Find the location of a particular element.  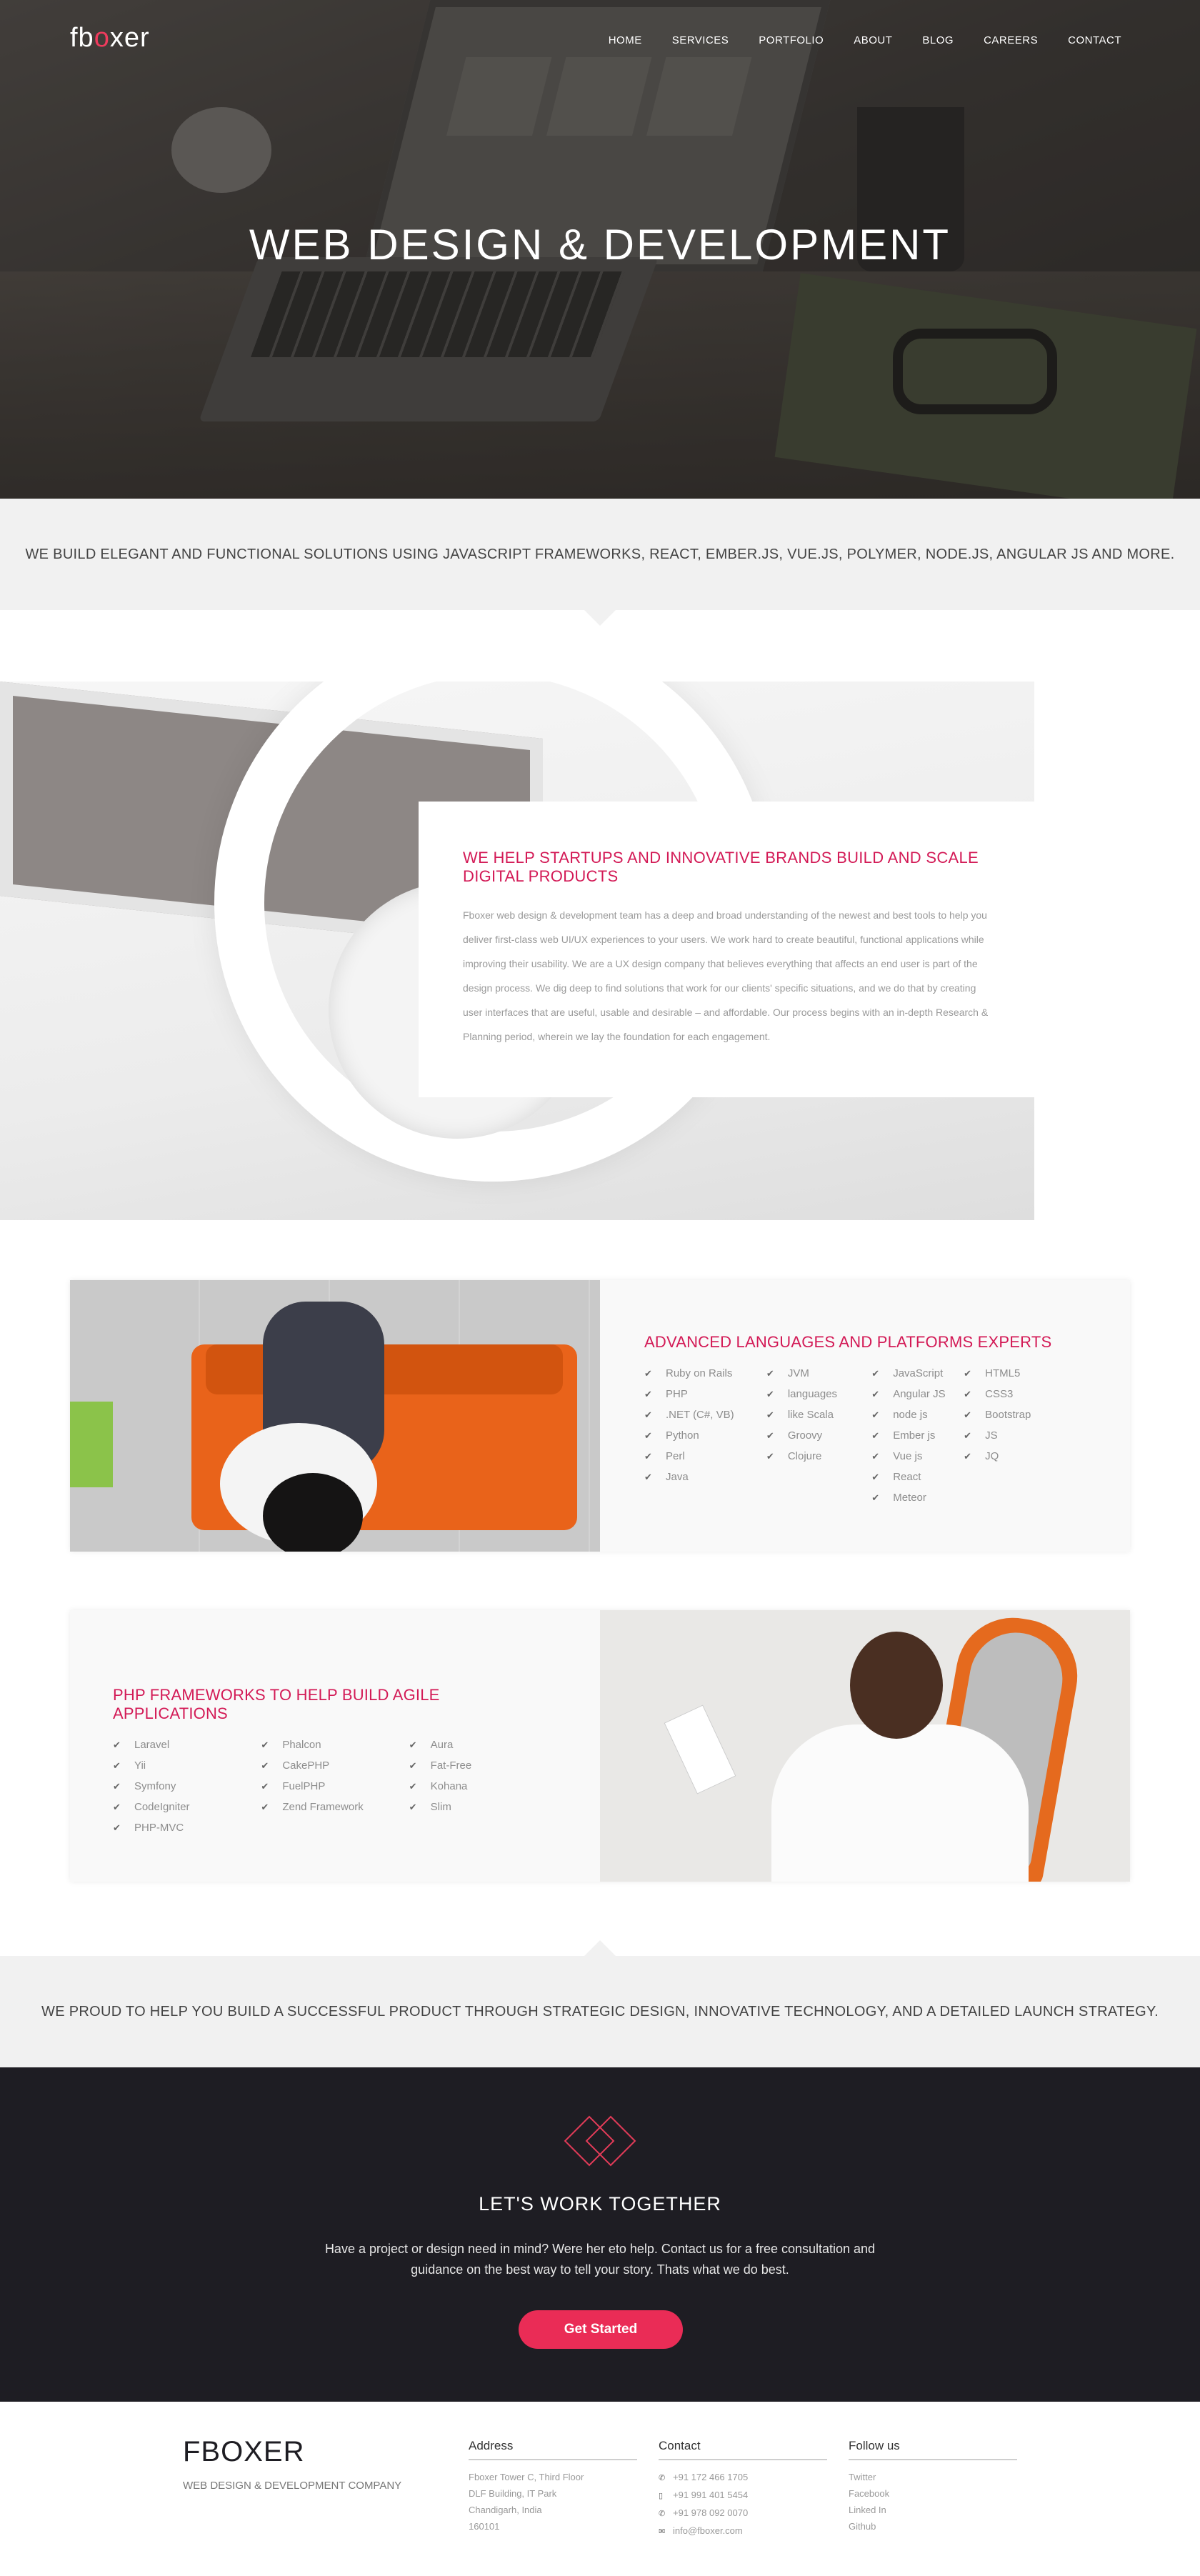

list-item: ✔ Python is located at coordinates (705, 1436).